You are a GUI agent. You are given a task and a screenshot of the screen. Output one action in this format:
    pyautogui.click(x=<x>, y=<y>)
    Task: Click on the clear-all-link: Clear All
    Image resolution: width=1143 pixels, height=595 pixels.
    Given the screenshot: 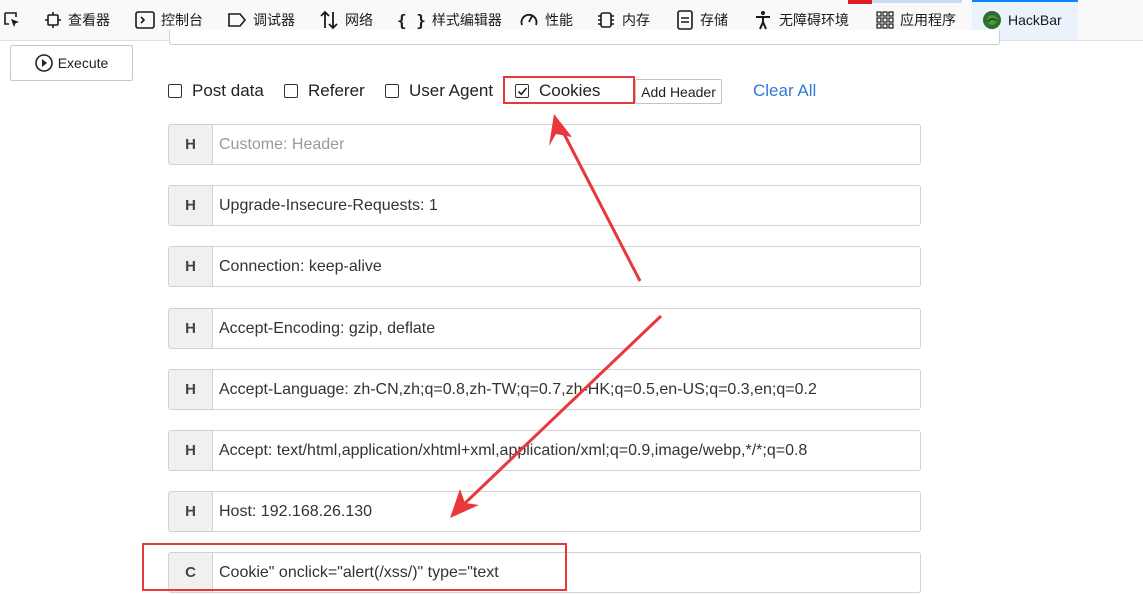 What is the action you would take?
    pyautogui.click(x=784, y=91)
    